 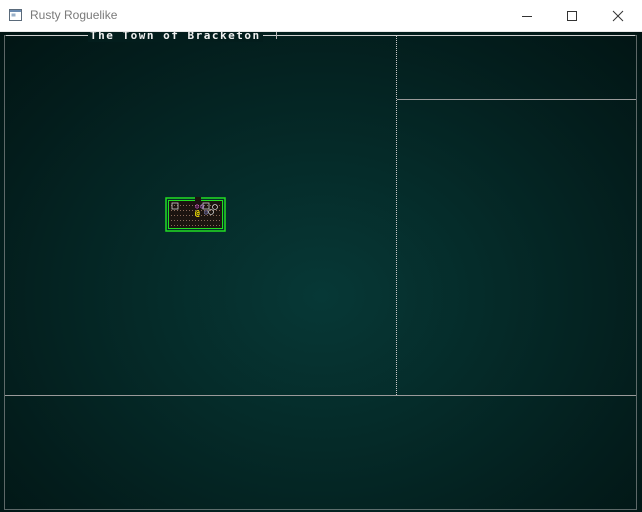 I want to click on minimize-icon, so click(x=526, y=16).